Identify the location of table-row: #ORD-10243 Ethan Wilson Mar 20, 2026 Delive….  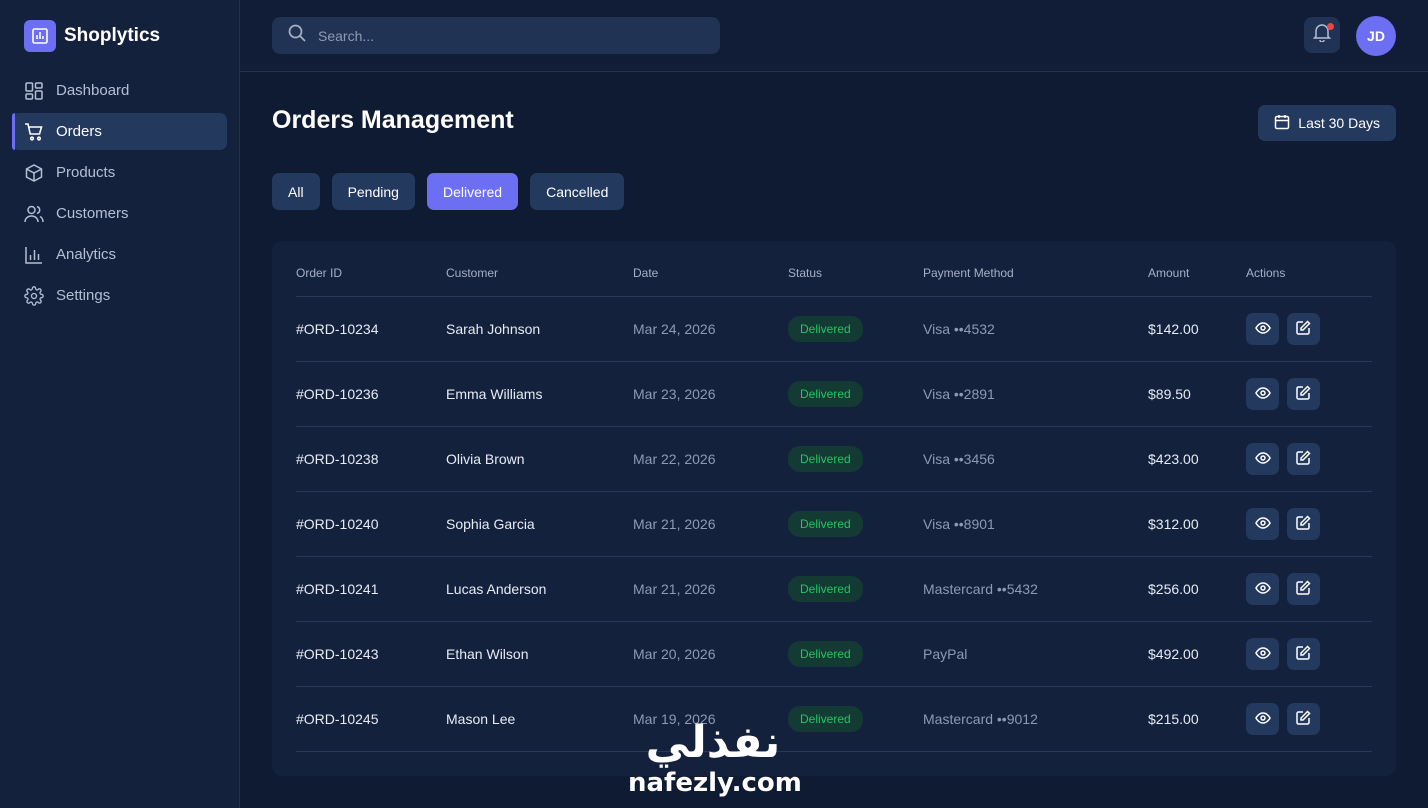
(834, 654).